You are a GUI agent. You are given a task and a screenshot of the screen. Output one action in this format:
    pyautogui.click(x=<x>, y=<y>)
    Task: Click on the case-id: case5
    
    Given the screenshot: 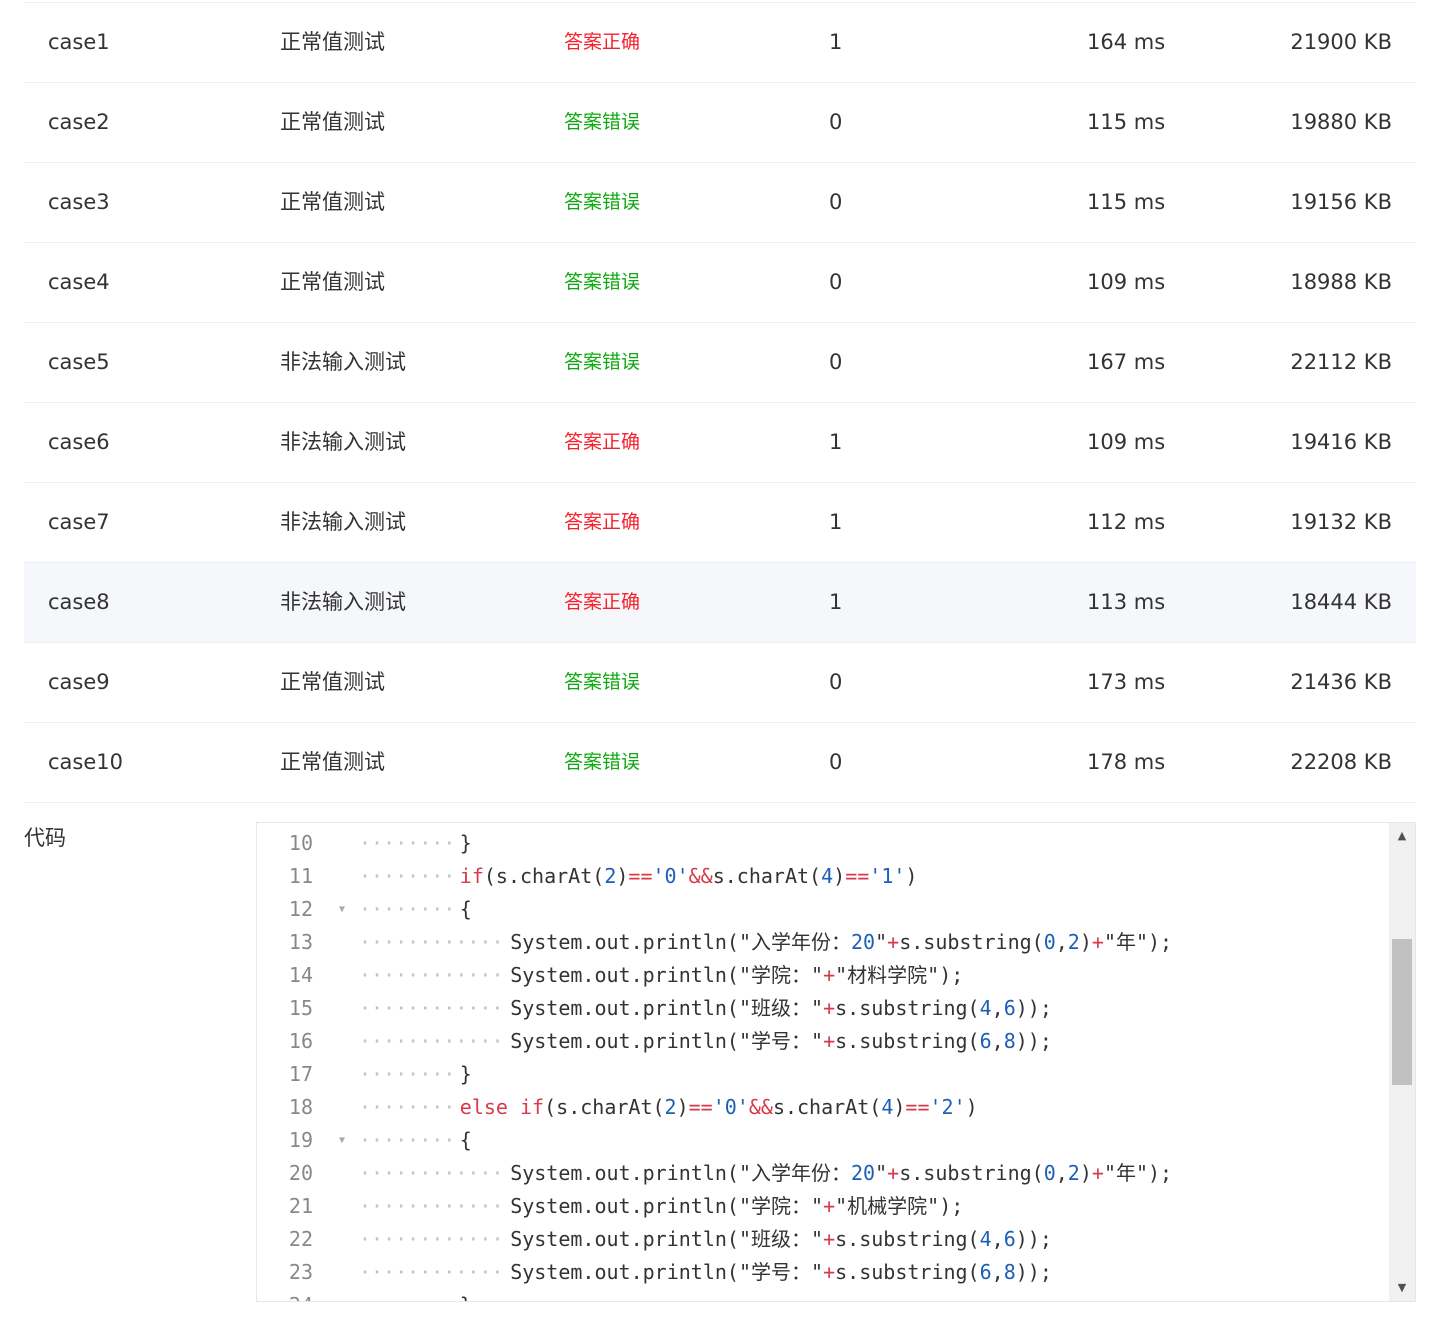 What is the action you would take?
    pyautogui.click(x=79, y=362)
    